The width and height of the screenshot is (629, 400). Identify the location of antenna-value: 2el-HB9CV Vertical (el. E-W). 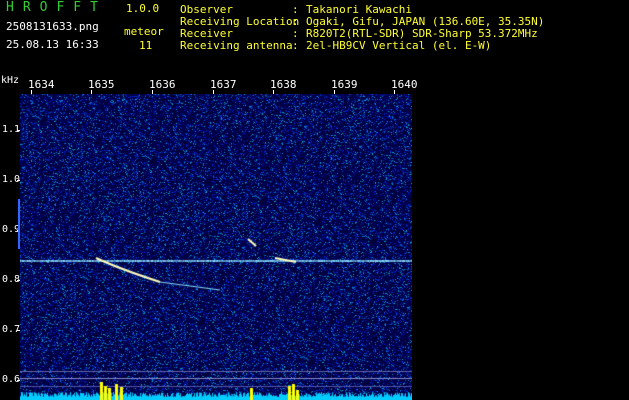
(399, 45).